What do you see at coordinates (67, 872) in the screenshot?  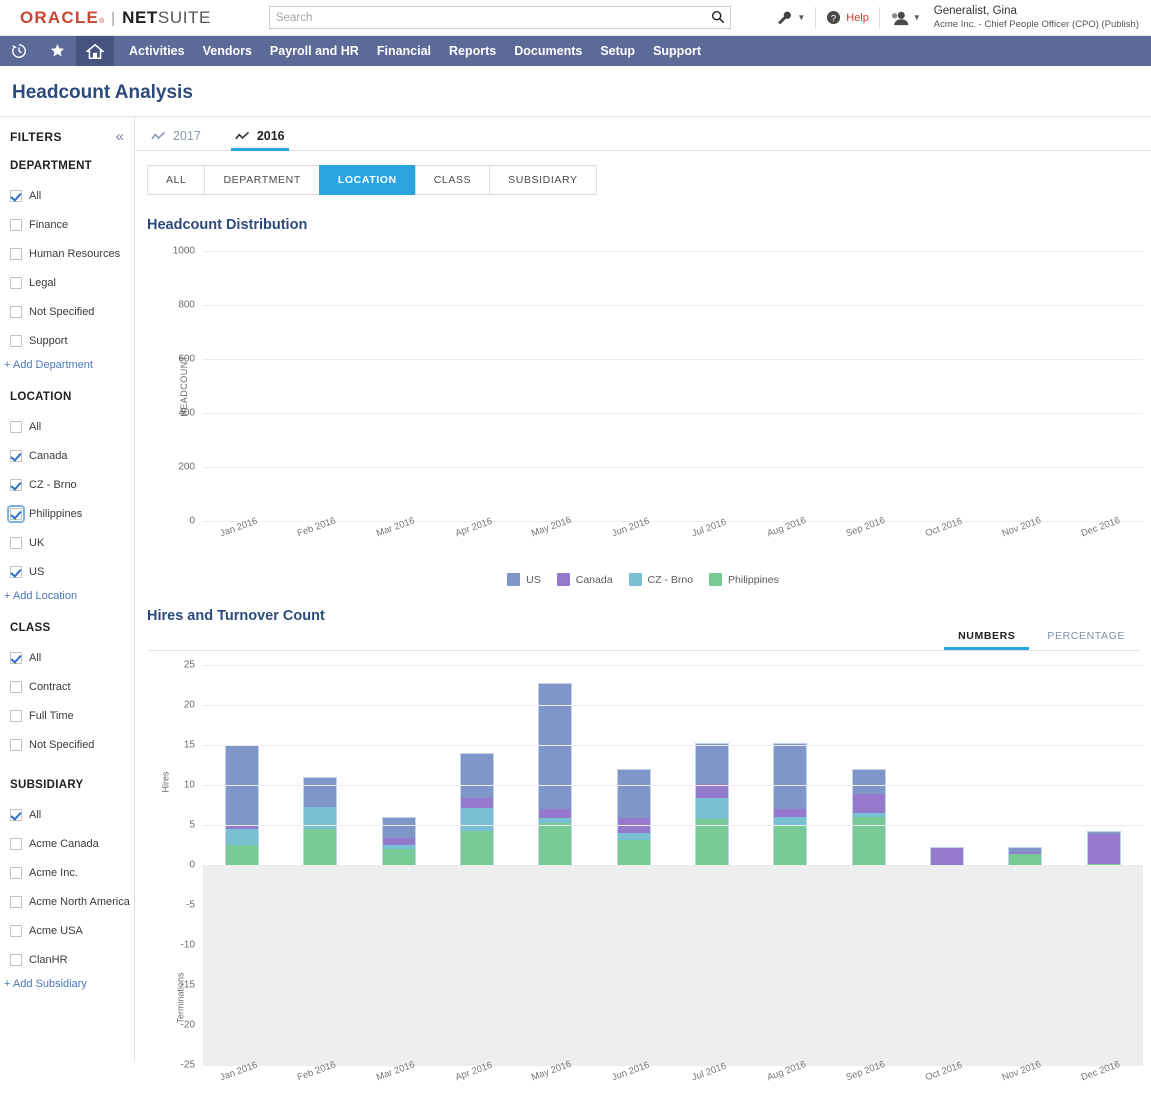 I see `filter-option-acme-inc: Acme Inc.` at bounding box center [67, 872].